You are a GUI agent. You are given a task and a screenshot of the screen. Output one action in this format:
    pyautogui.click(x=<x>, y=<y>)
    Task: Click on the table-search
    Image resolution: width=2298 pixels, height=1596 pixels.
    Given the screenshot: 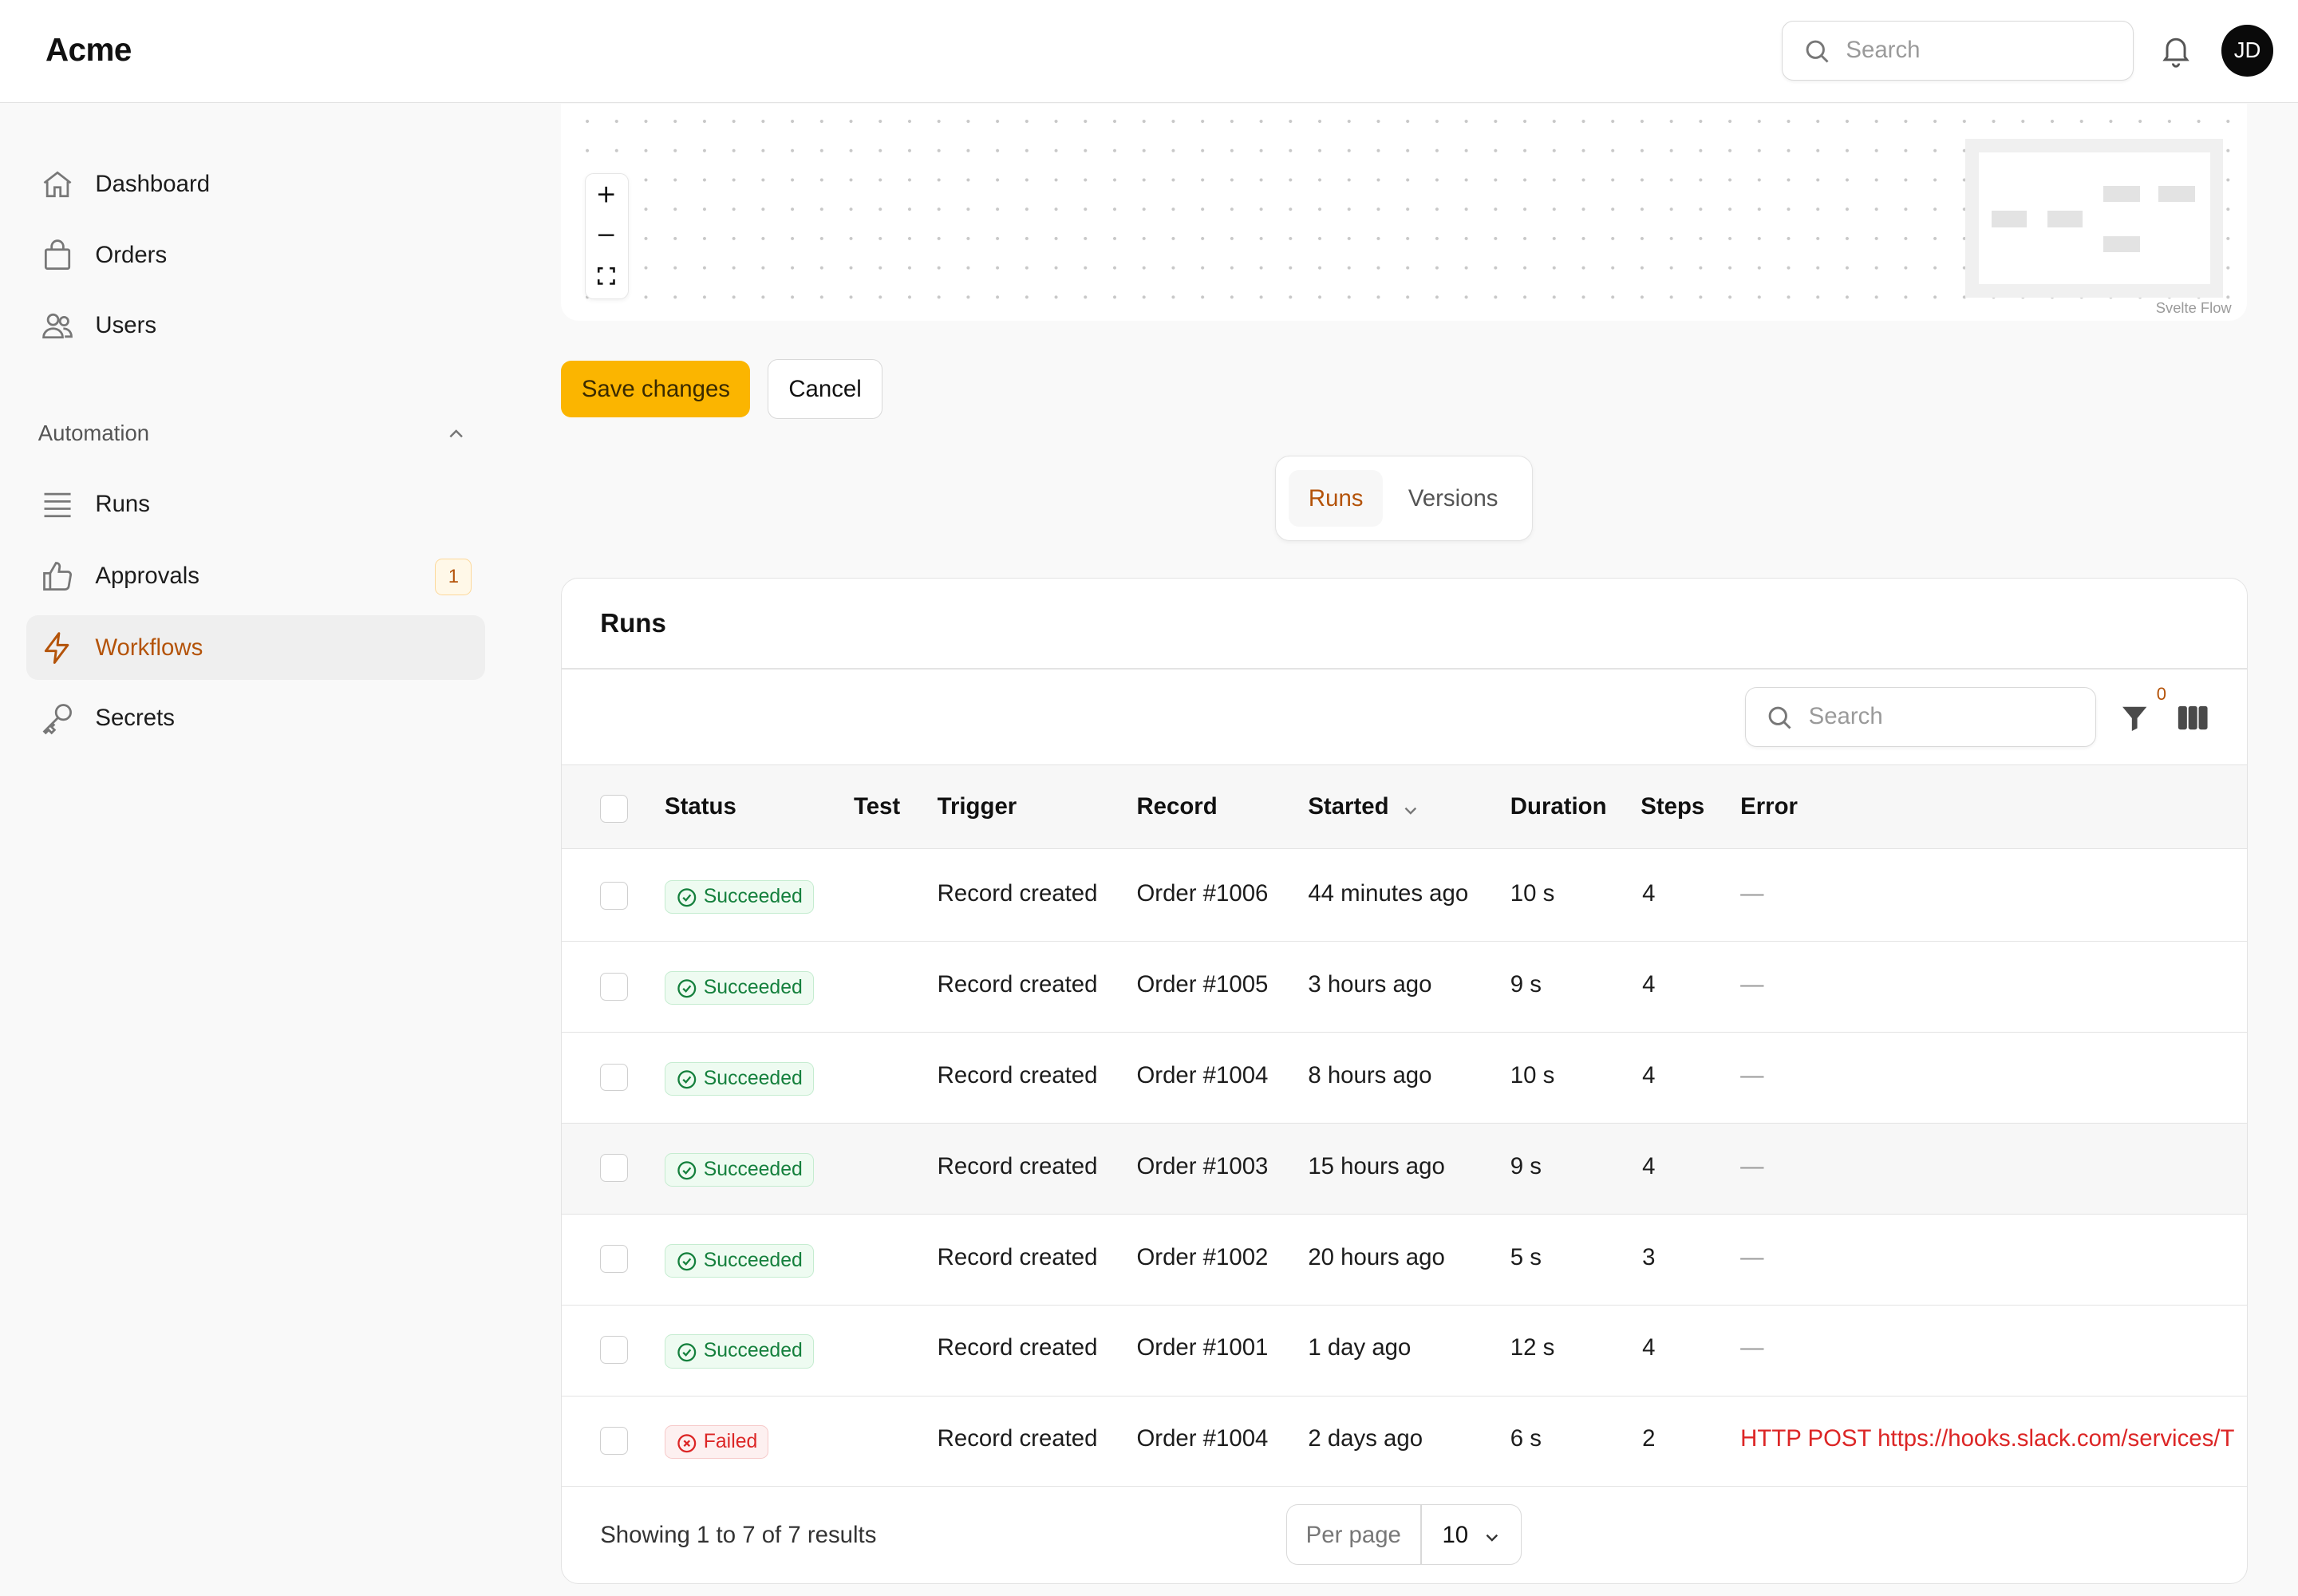 What is the action you would take?
    pyautogui.click(x=1921, y=716)
    